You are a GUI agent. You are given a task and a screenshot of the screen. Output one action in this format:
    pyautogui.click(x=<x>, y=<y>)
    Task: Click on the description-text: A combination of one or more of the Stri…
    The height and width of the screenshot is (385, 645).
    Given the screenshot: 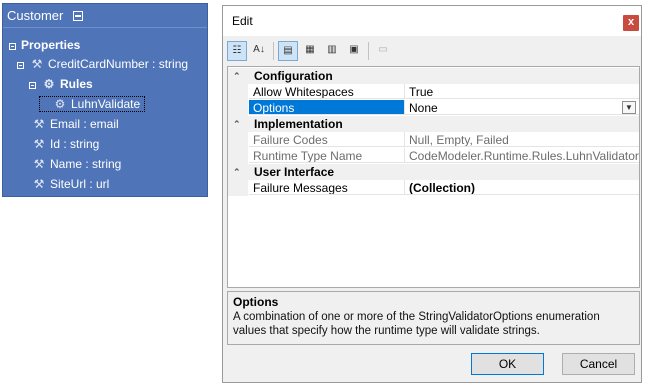 What is the action you would take?
    pyautogui.click(x=416, y=324)
    